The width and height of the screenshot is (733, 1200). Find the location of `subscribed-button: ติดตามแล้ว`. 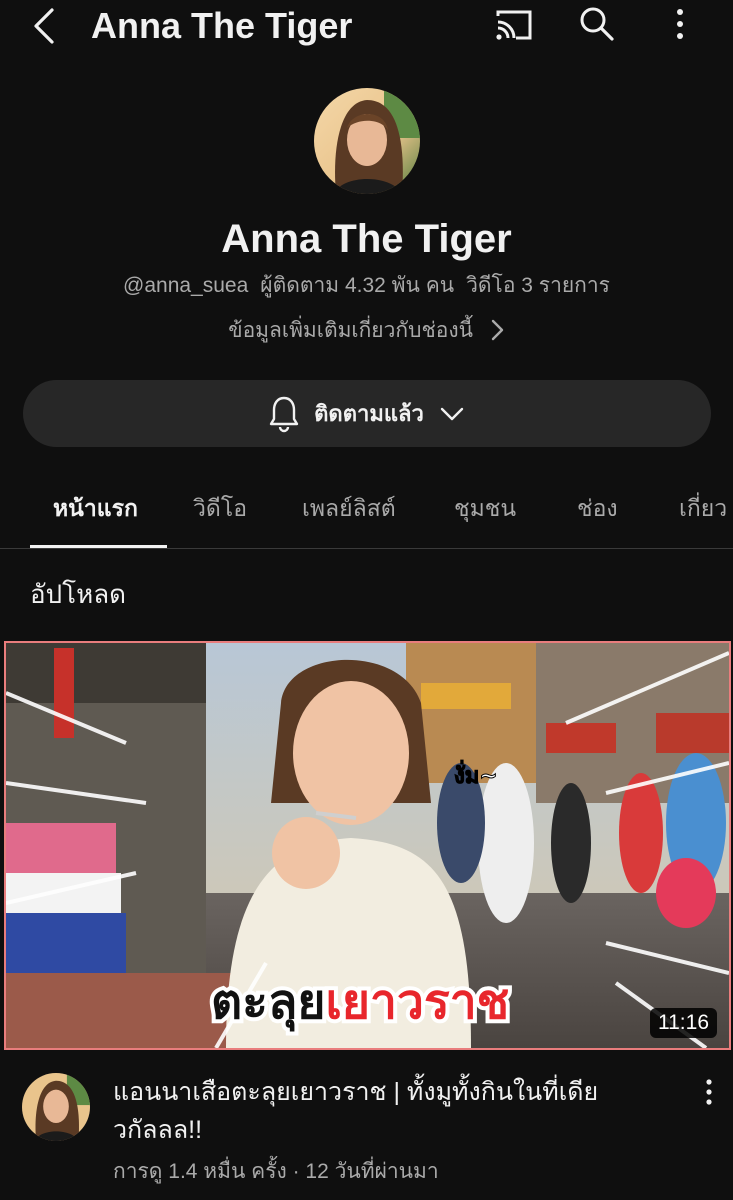

subscribed-button: ติดตามแล้ว is located at coordinates (367, 413).